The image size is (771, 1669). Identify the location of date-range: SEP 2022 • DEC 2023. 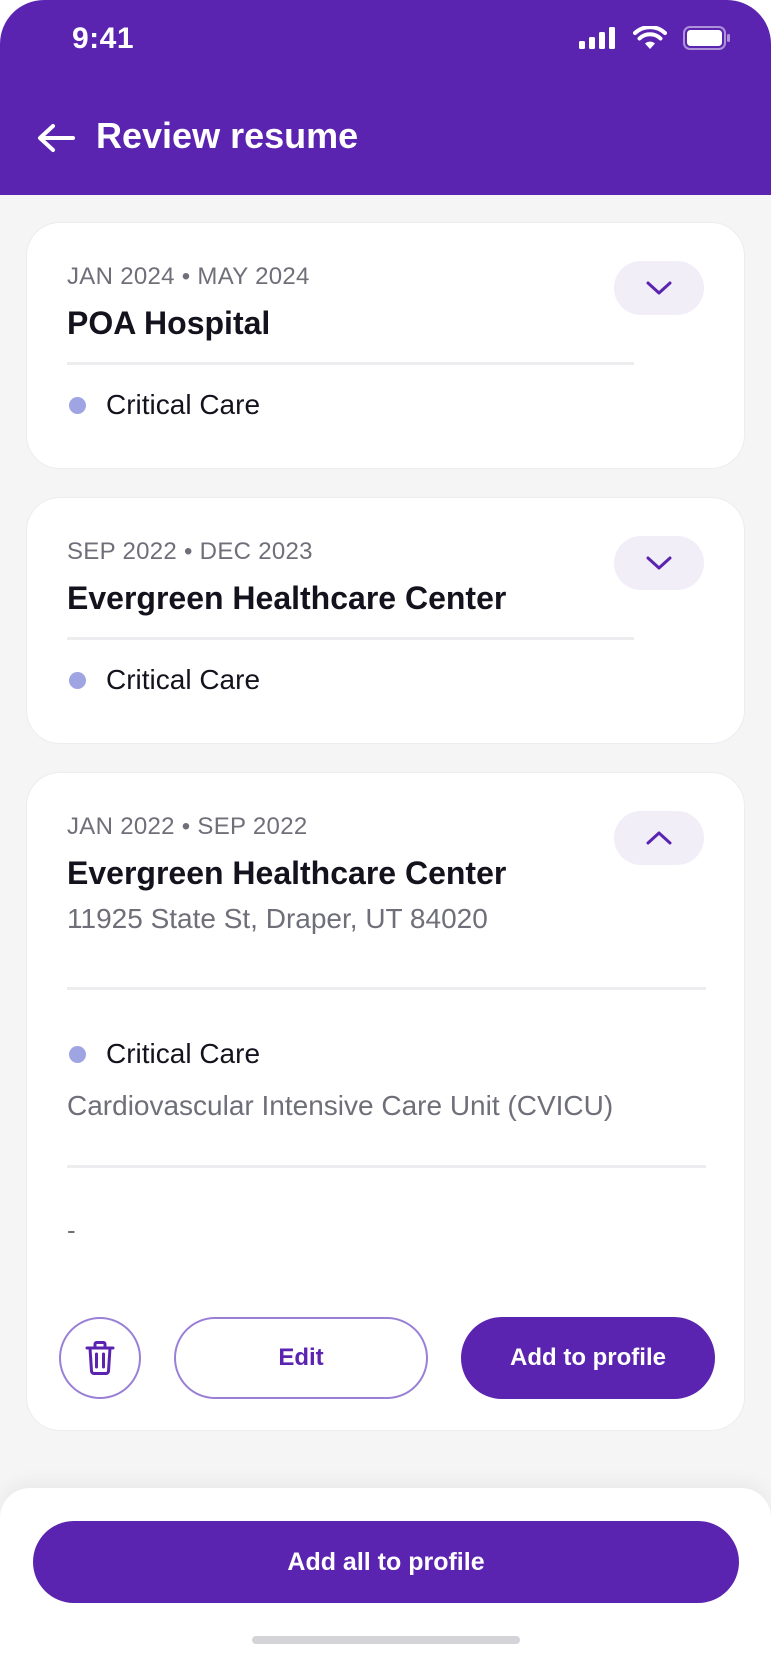
(190, 551).